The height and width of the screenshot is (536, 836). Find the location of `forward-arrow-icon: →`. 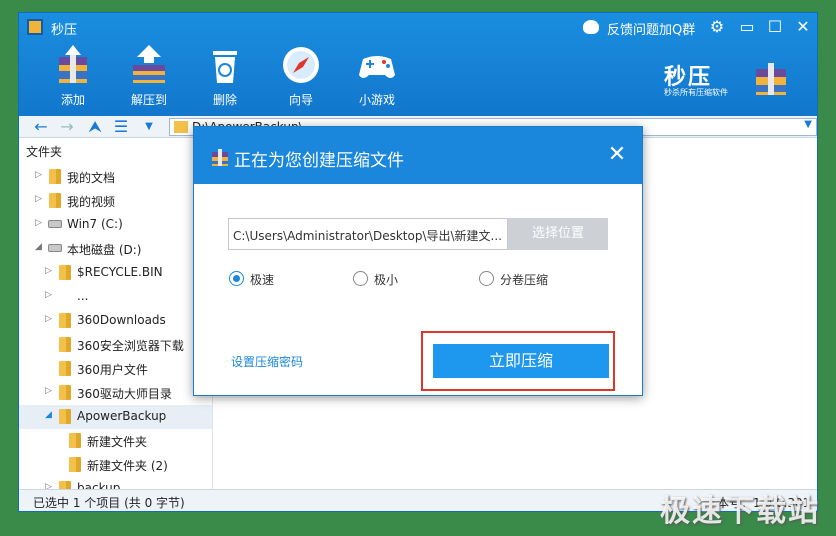

forward-arrow-icon: → is located at coordinates (67, 127).